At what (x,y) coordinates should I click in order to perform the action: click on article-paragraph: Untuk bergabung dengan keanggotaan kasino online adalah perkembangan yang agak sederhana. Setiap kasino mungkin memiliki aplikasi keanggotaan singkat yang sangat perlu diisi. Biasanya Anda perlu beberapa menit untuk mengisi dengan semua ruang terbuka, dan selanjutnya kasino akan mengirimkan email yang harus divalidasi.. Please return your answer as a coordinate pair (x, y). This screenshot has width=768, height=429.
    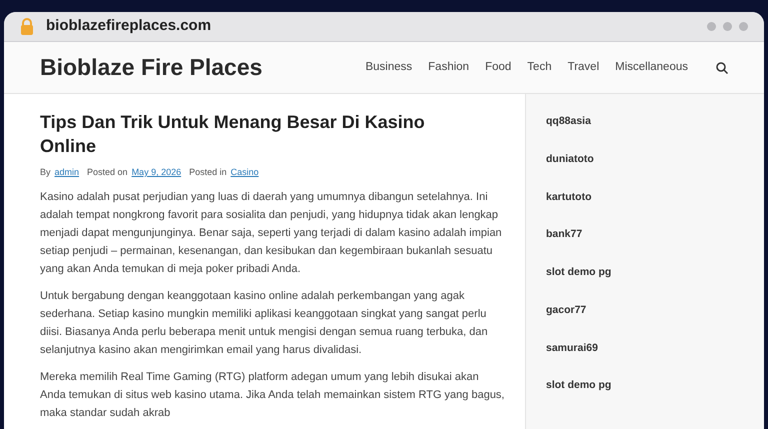
    Looking at the image, I should click on (264, 323).